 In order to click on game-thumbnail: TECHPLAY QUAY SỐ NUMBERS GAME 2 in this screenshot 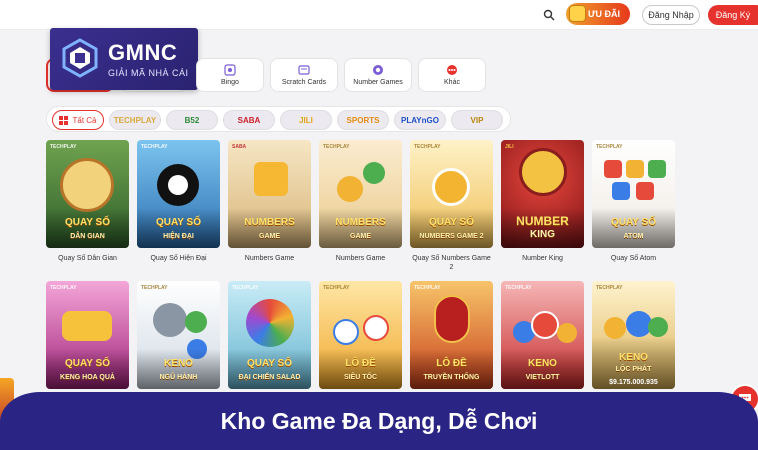, I will do `click(451, 194)`.